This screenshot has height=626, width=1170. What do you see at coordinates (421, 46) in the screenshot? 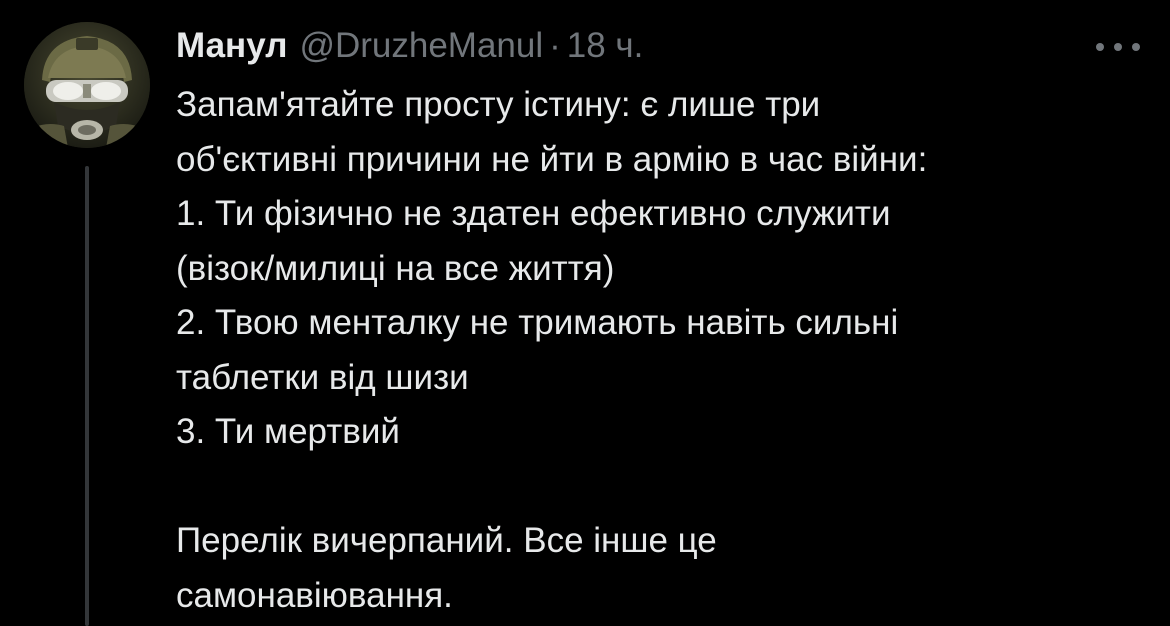
I see `author-handle: @DruzheManul` at bounding box center [421, 46].